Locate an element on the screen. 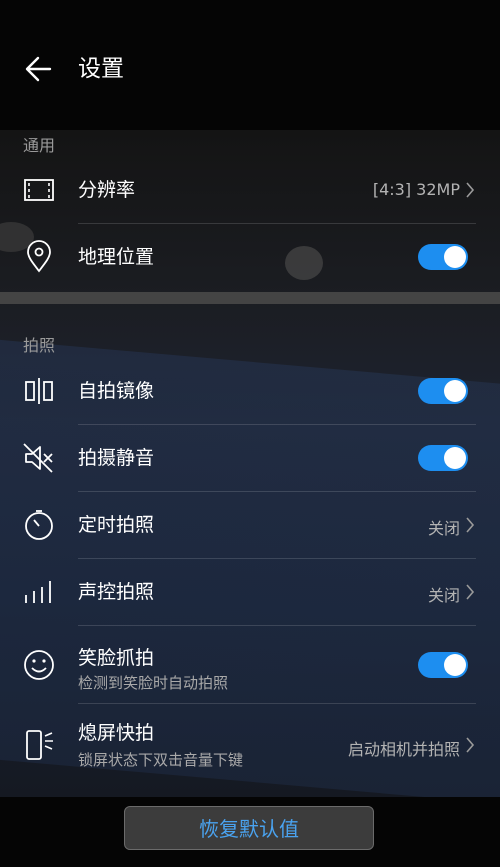 The width and height of the screenshot is (500, 867). voice-capture-label: 声控拍照 is located at coordinates (116, 592).